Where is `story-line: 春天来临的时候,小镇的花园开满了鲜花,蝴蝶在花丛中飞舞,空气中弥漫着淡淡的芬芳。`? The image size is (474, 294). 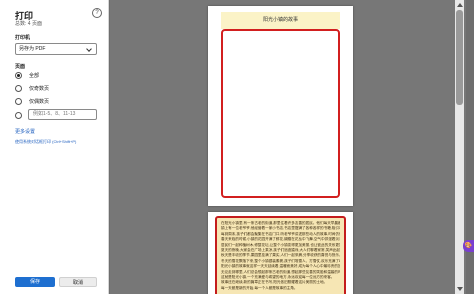
story-line: 春天来临的时候,小镇的花园开满了鲜花,蝴蝶在花丛中飞舞,空气中弥漫着淡淡的芬芳。 is located at coordinates (280, 239).